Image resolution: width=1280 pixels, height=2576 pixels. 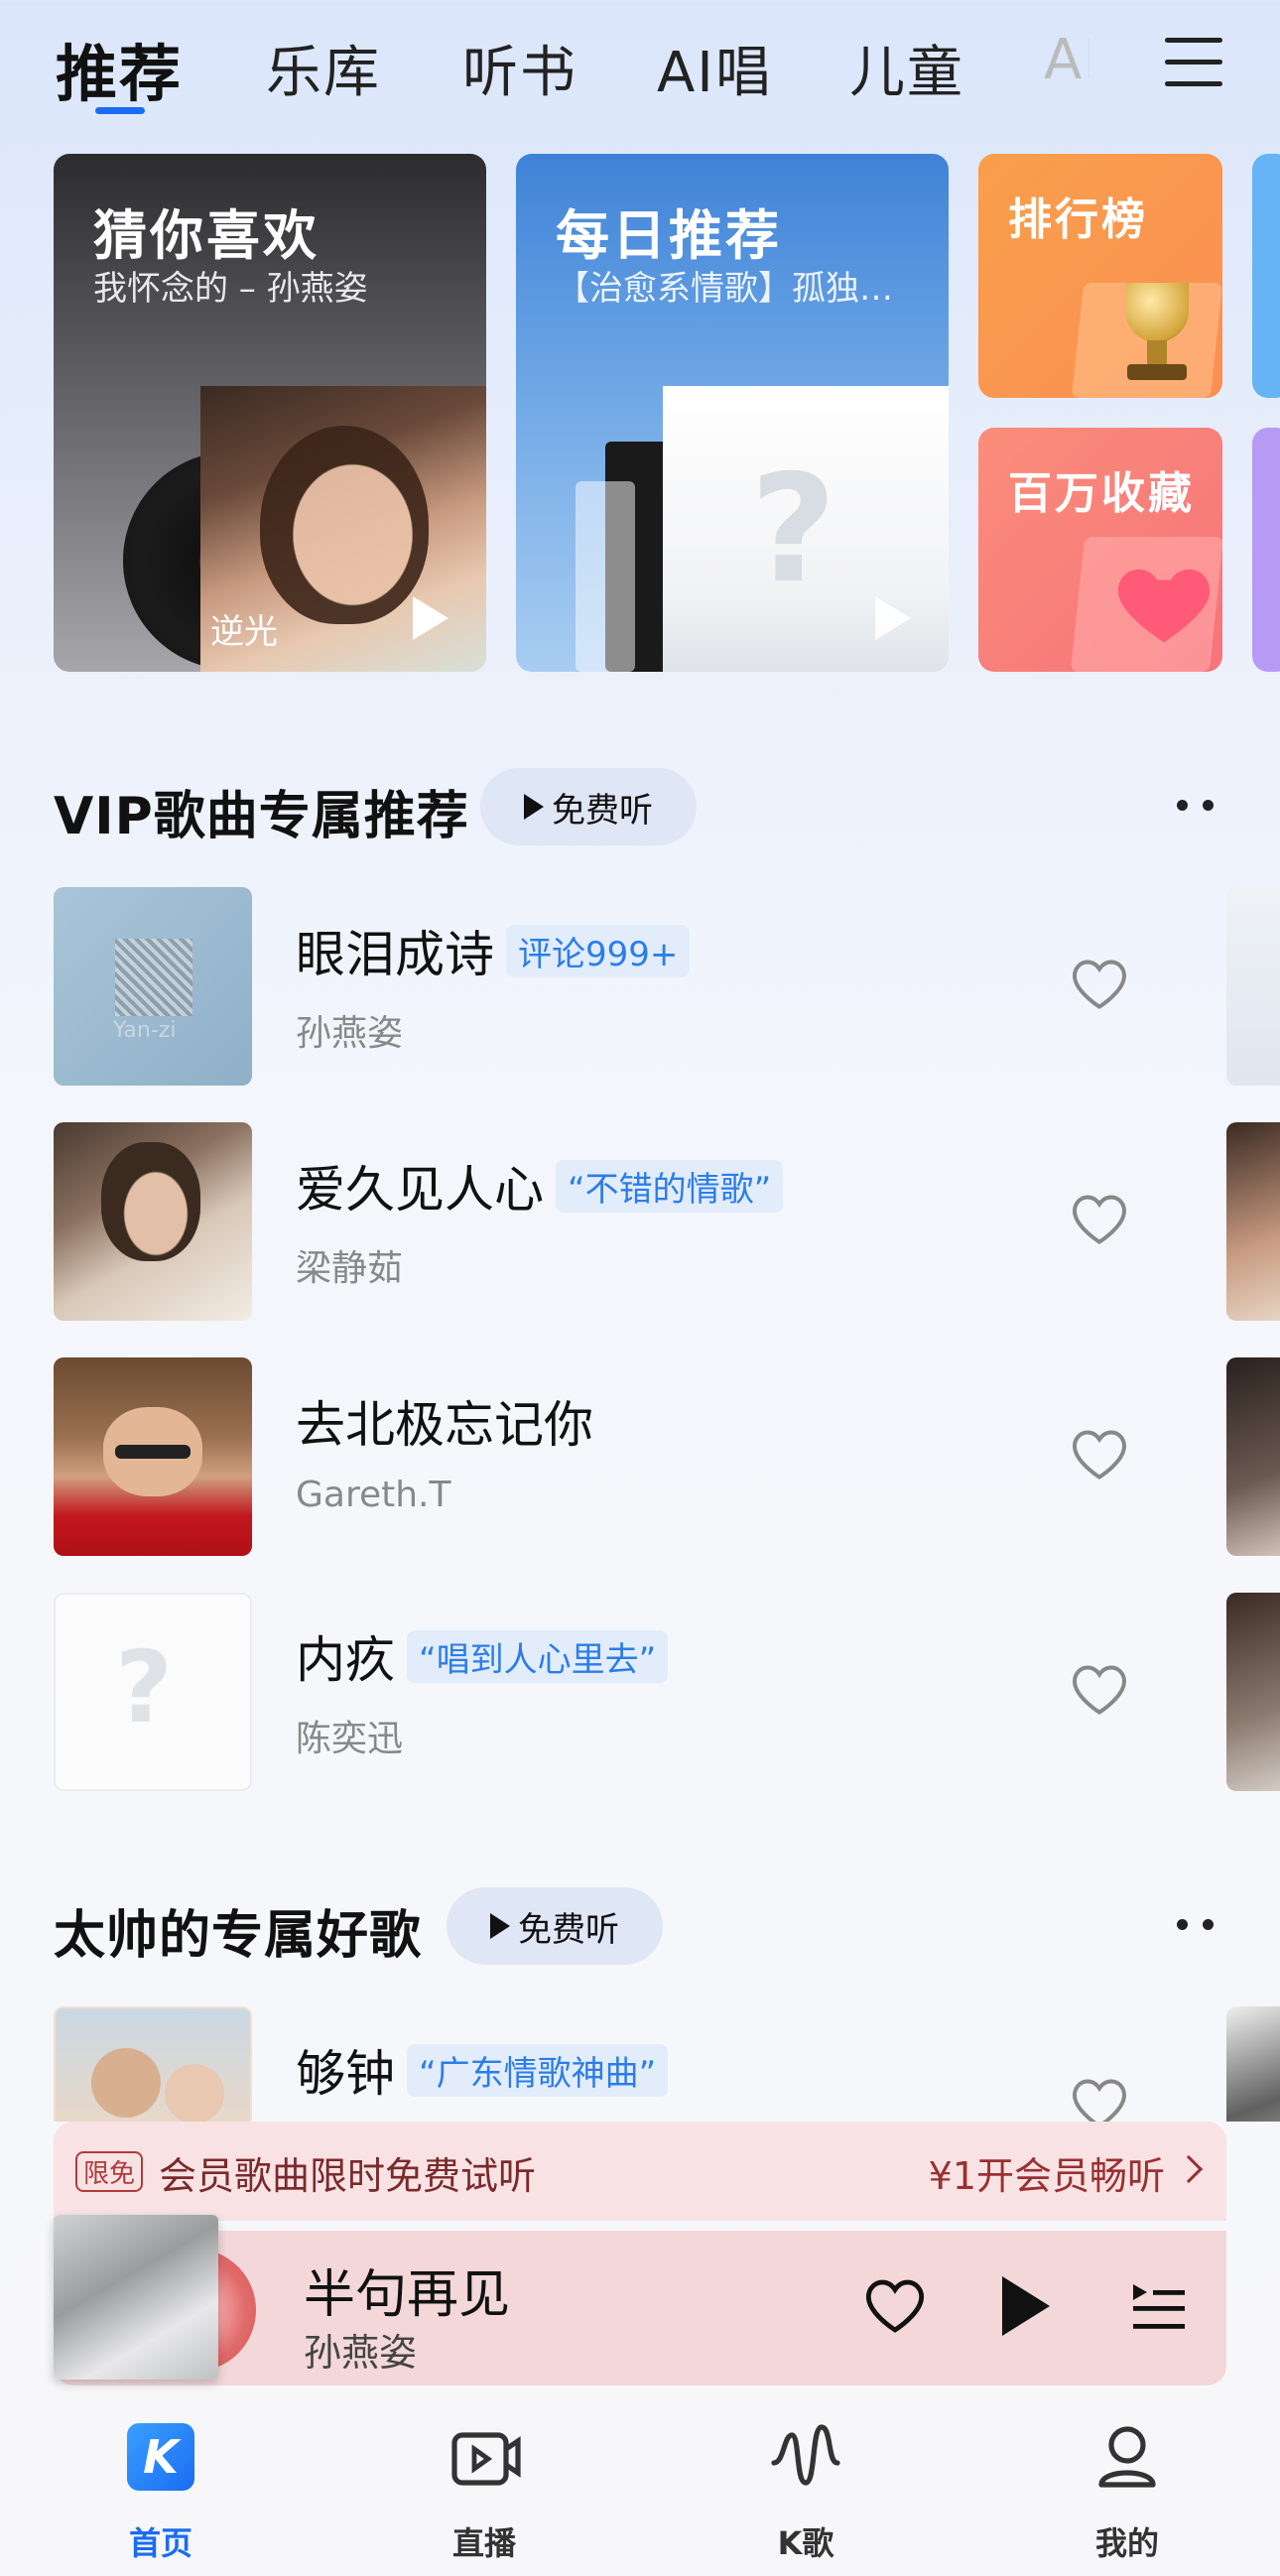 I want to click on song-artist: 梁静茹, so click(x=350, y=1269).